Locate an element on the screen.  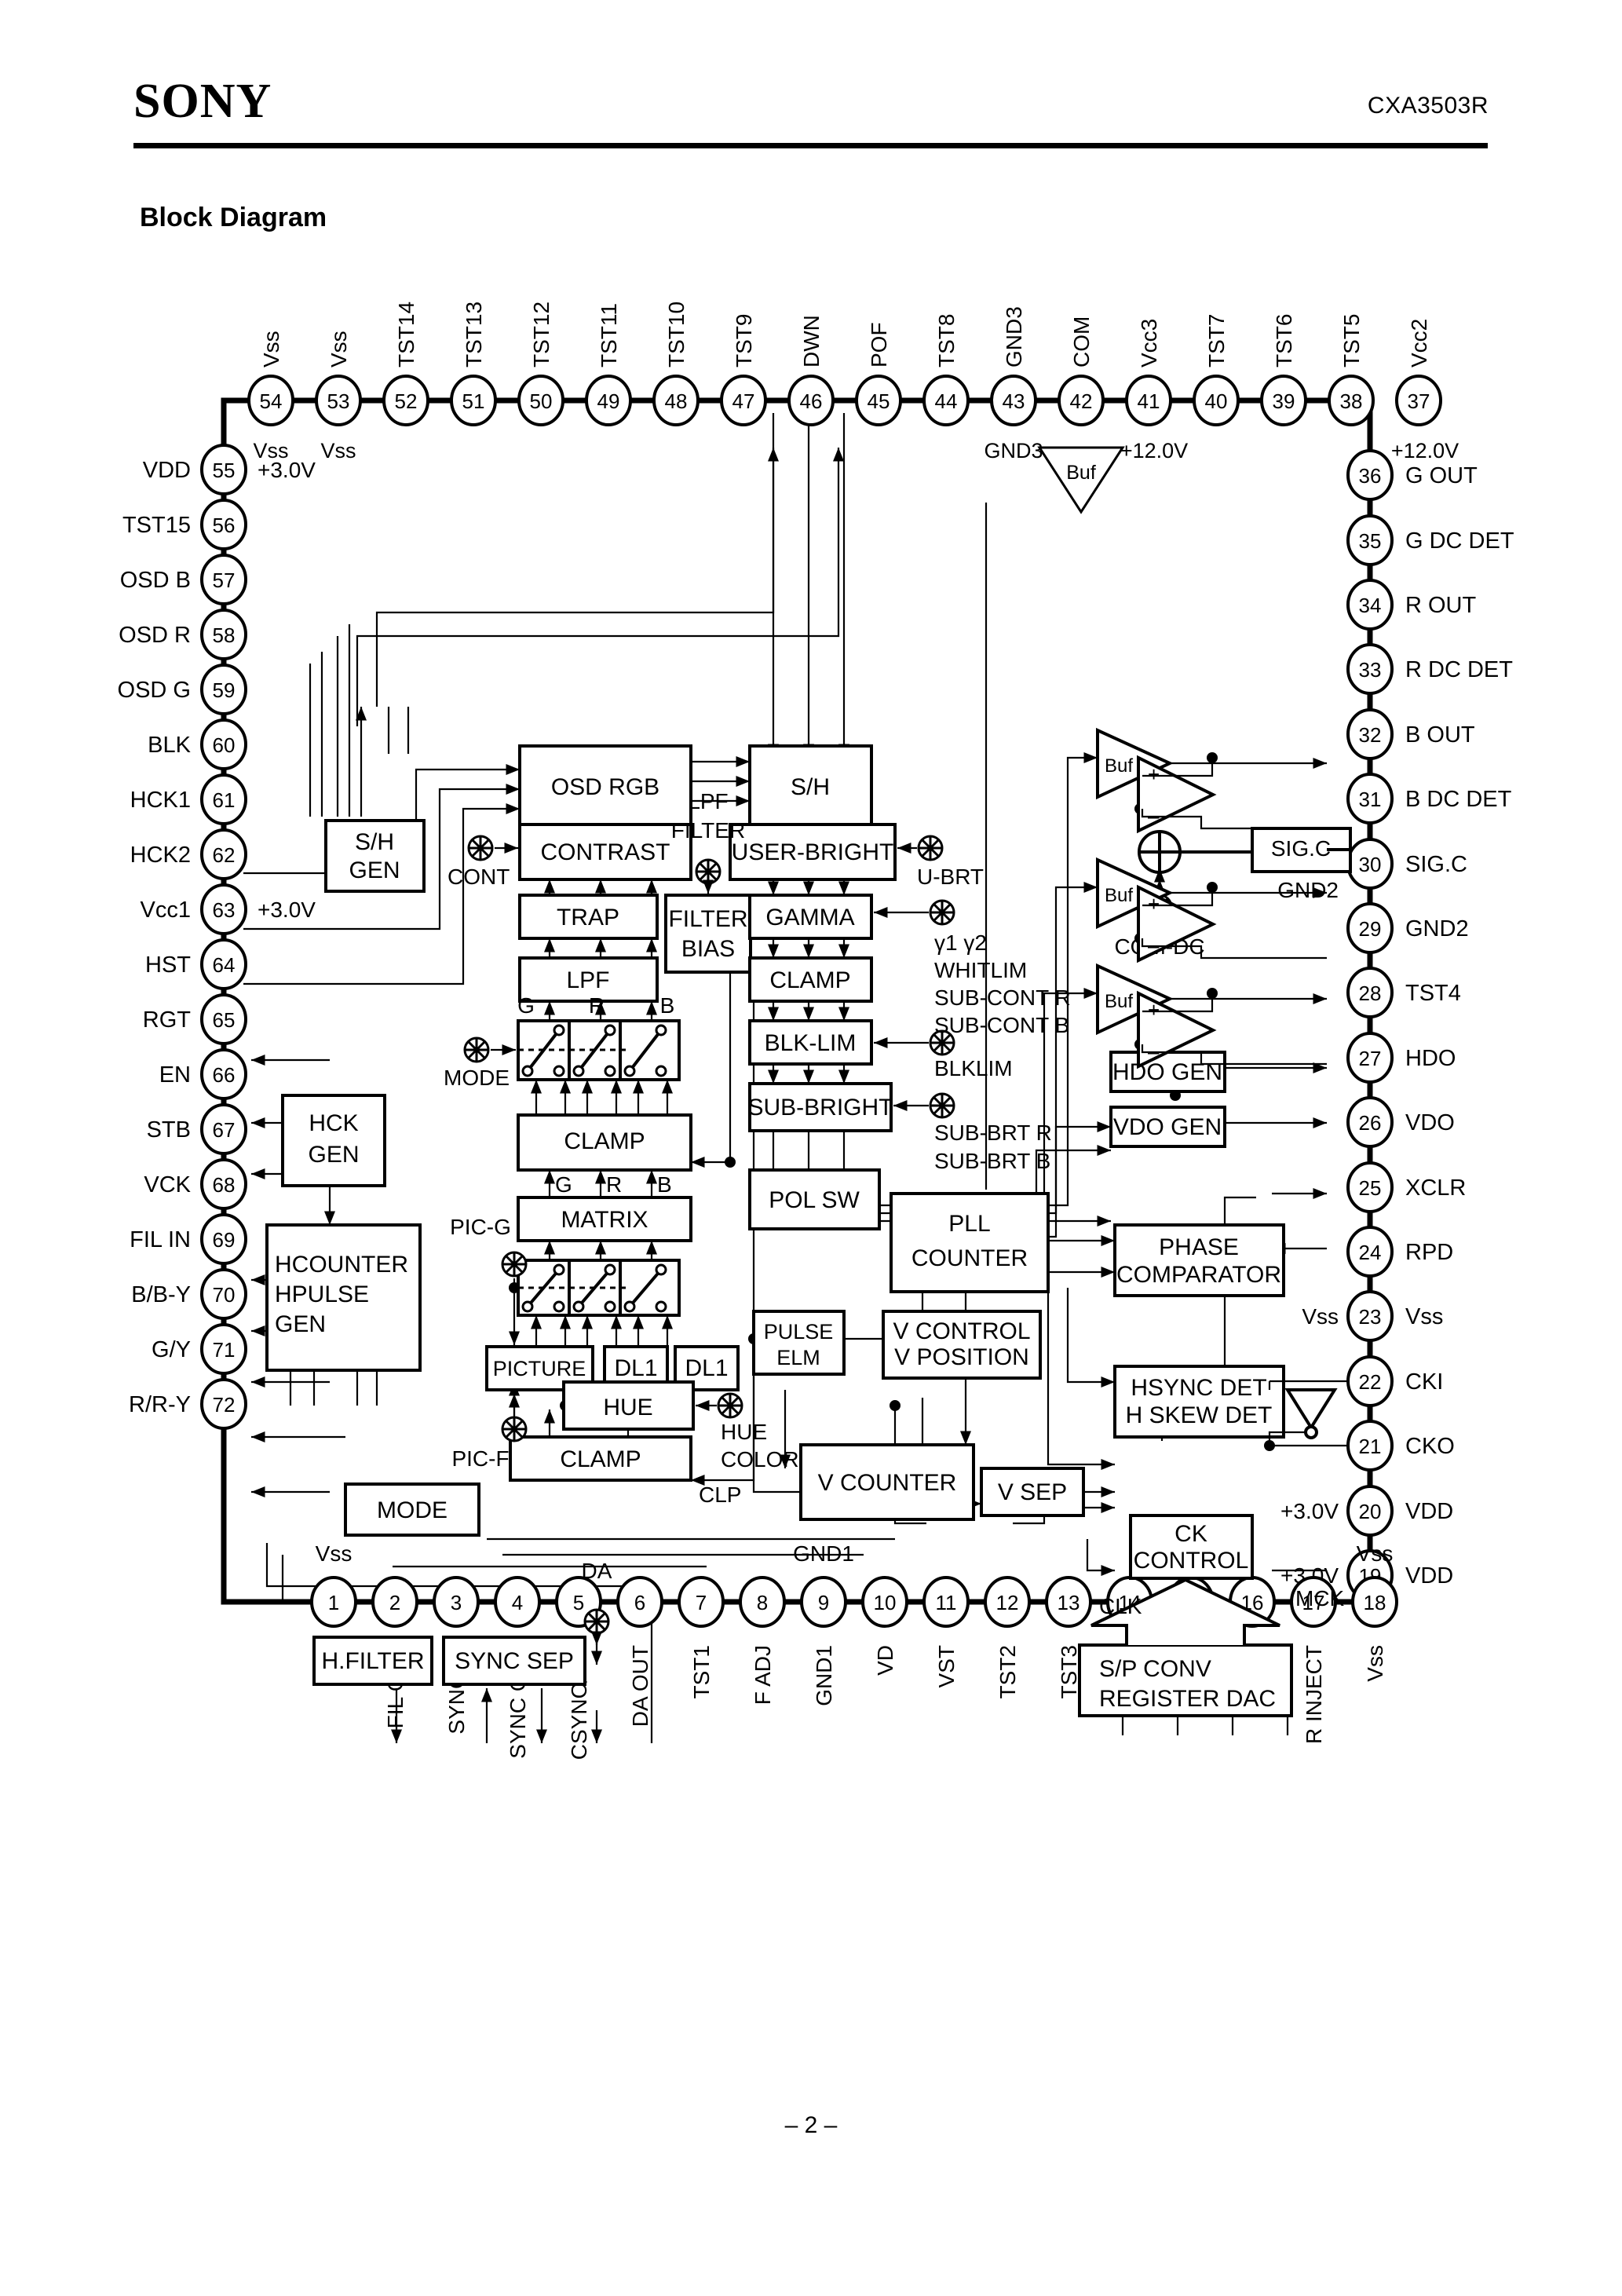
block-label-hck-gen-2: GEN is located at coordinates (333, 1155).